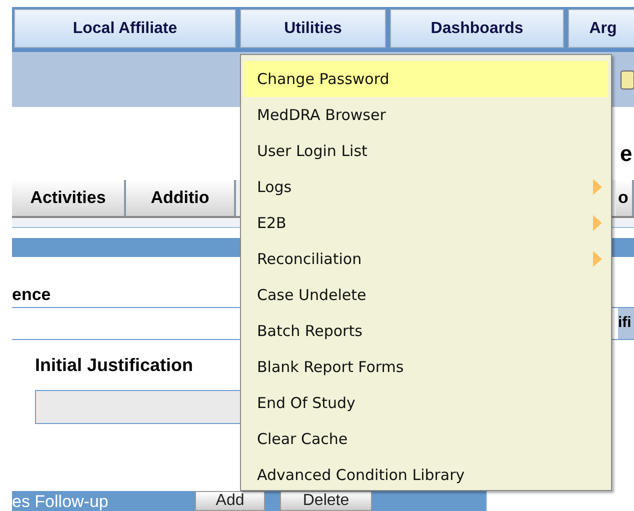 This screenshot has height=511, width=634. What do you see at coordinates (627, 79) in the screenshot?
I see `folder-icon` at bounding box center [627, 79].